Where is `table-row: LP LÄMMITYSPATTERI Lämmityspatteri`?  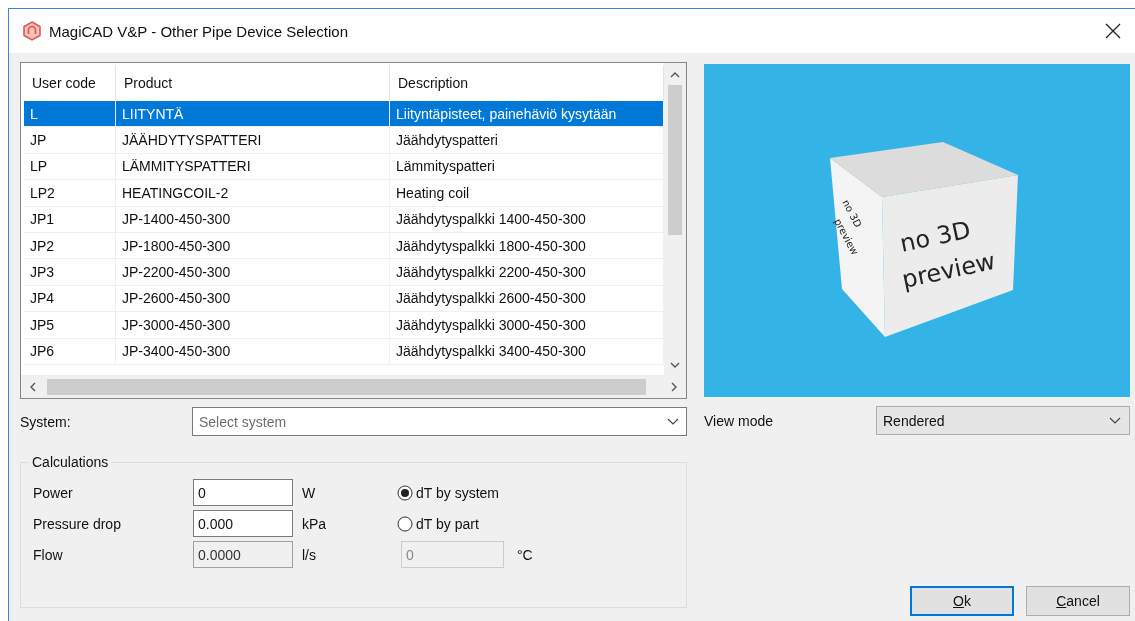
table-row: LP LÄMMITYSPATTERI Lämmityspatteri is located at coordinates (344, 167).